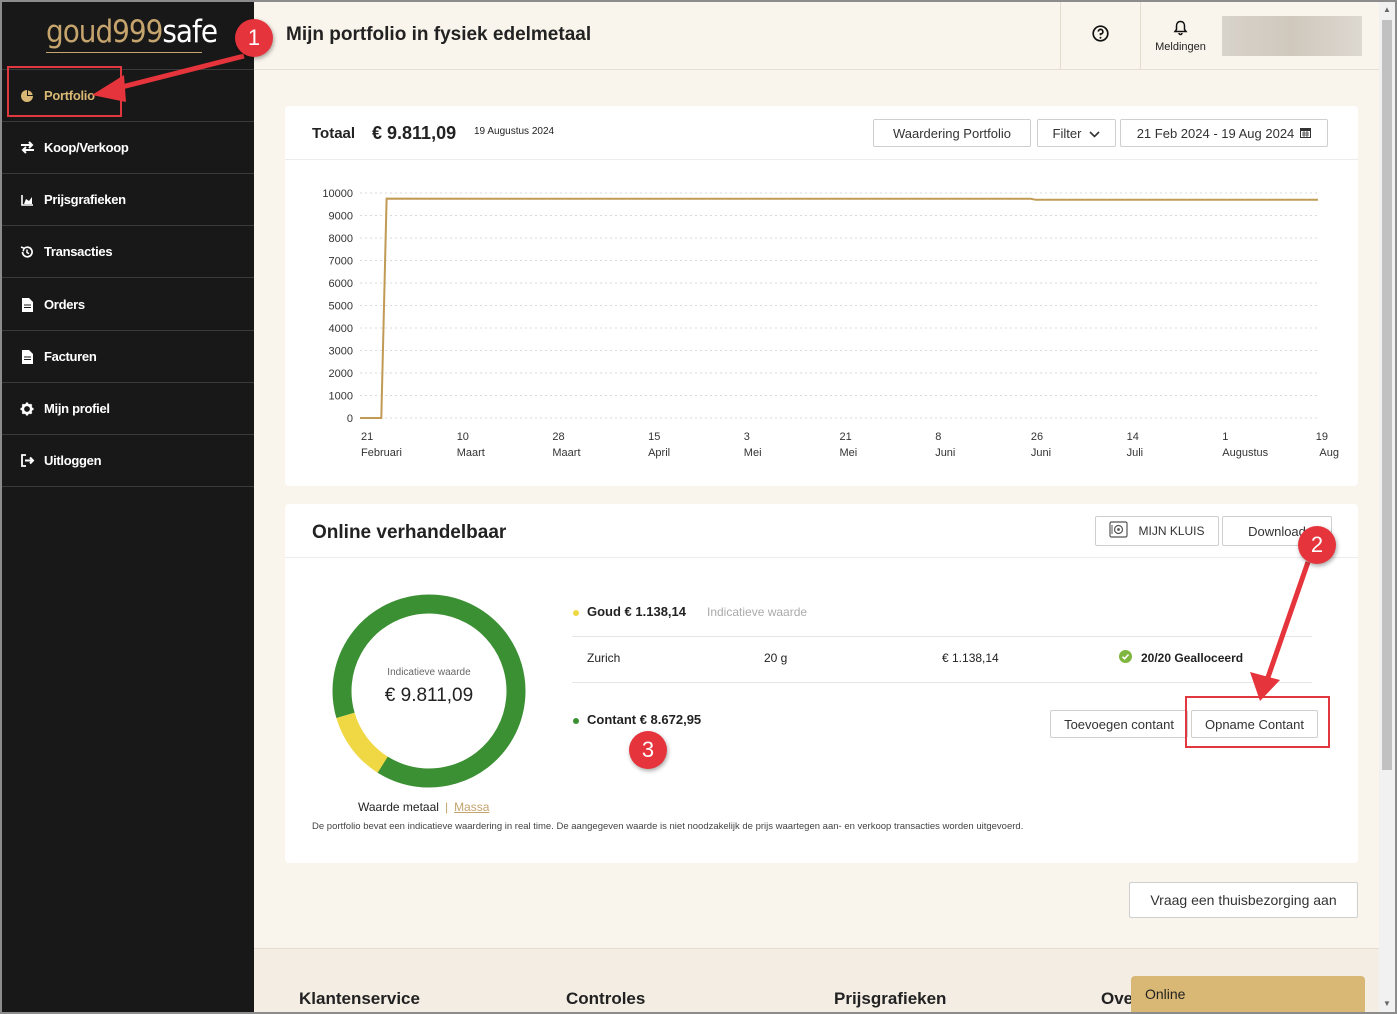  What do you see at coordinates (648, 750) in the screenshot?
I see `annotation-badge-3: 3` at bounding box center [648, 750].